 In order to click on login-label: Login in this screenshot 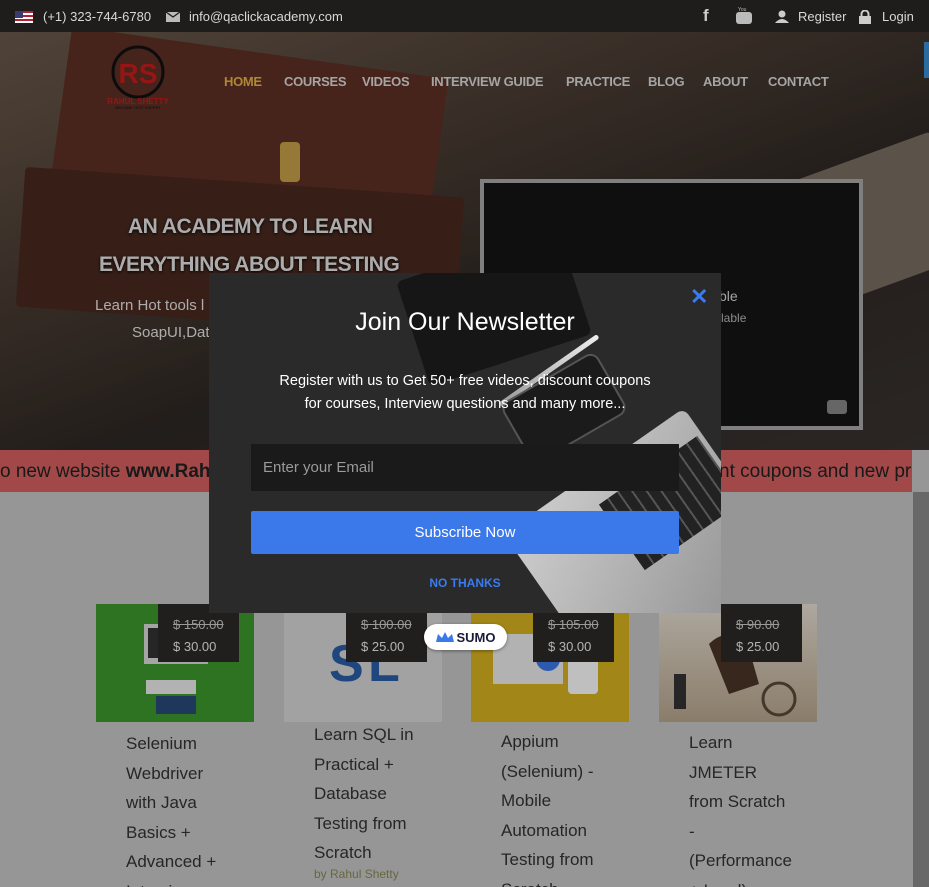, I will do `click(898, 16)`.